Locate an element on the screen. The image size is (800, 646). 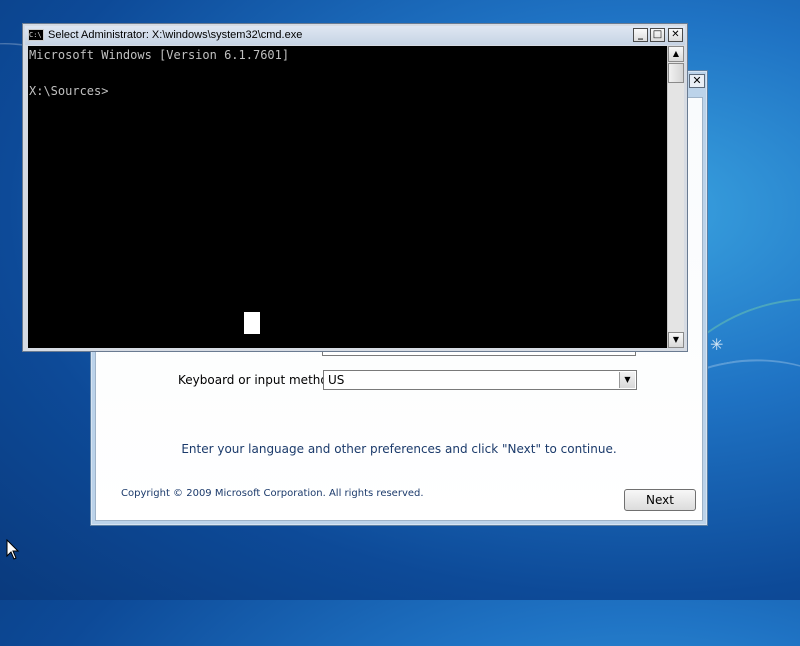
cmd-app-icon: C:\ is located at coordinates (36, 35).